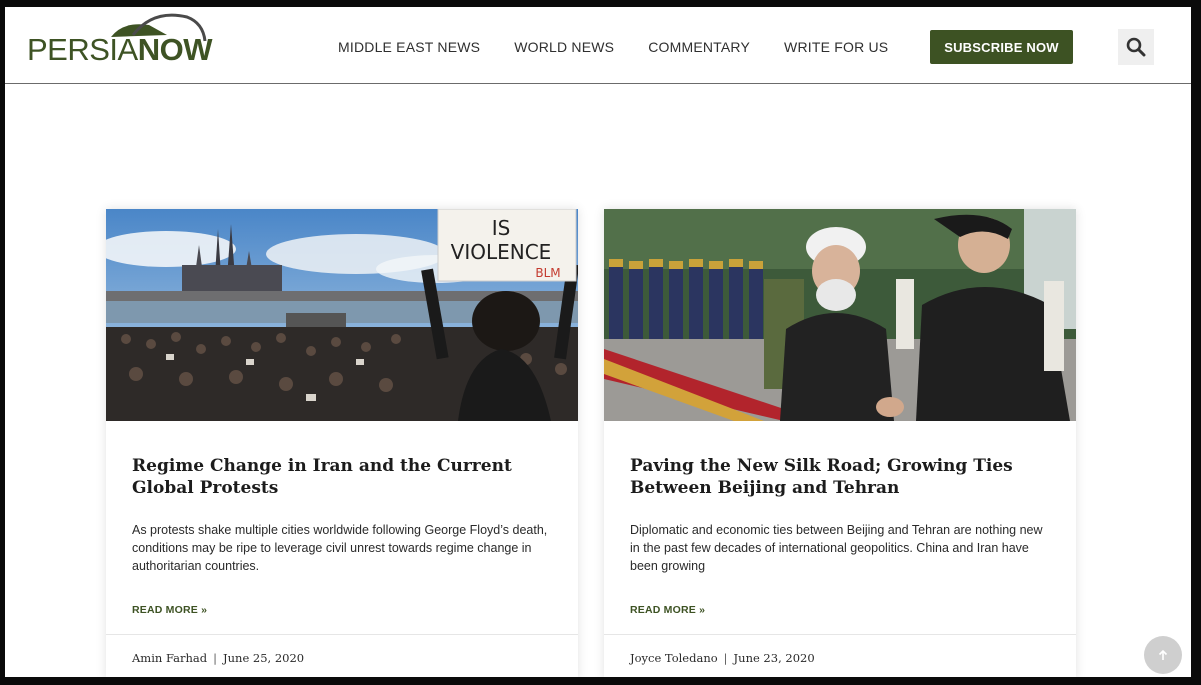 This screenshot has height=685, width=1201. What do you see at coordinates (501, 228) in the screenshot?
I see `sign-text-is: IS` at bounding box center [501, 228].